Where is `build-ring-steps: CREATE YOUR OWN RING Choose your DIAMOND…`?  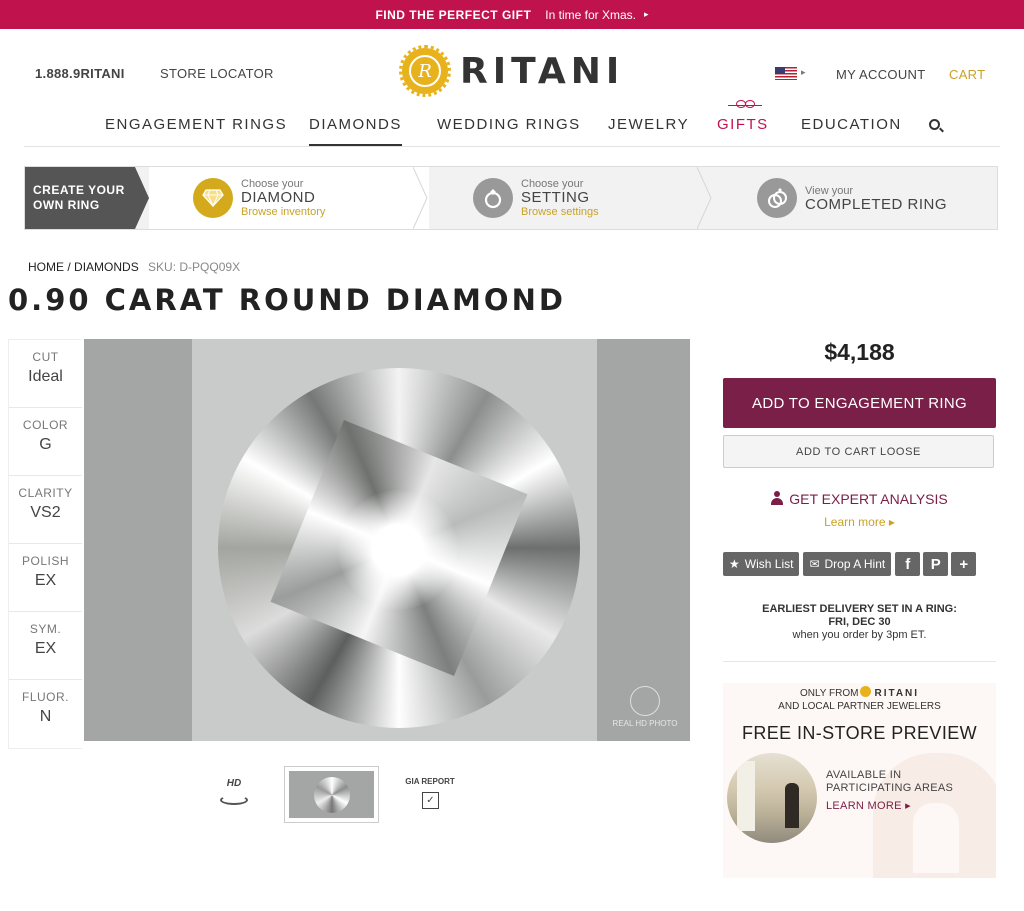 build-ring-steps: CREATE YOUR OWN RING Choose your DIAMOND… is located at coordinates (511, 198).